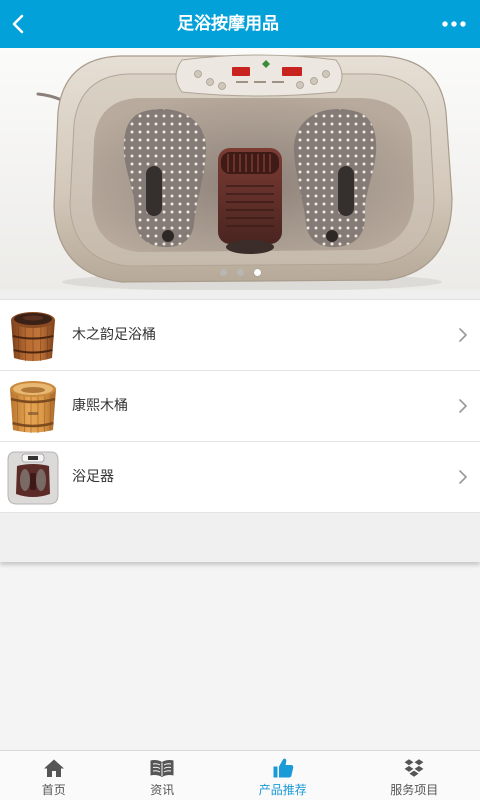  I want to click on tab-news: 资讯, so click(162, 775).